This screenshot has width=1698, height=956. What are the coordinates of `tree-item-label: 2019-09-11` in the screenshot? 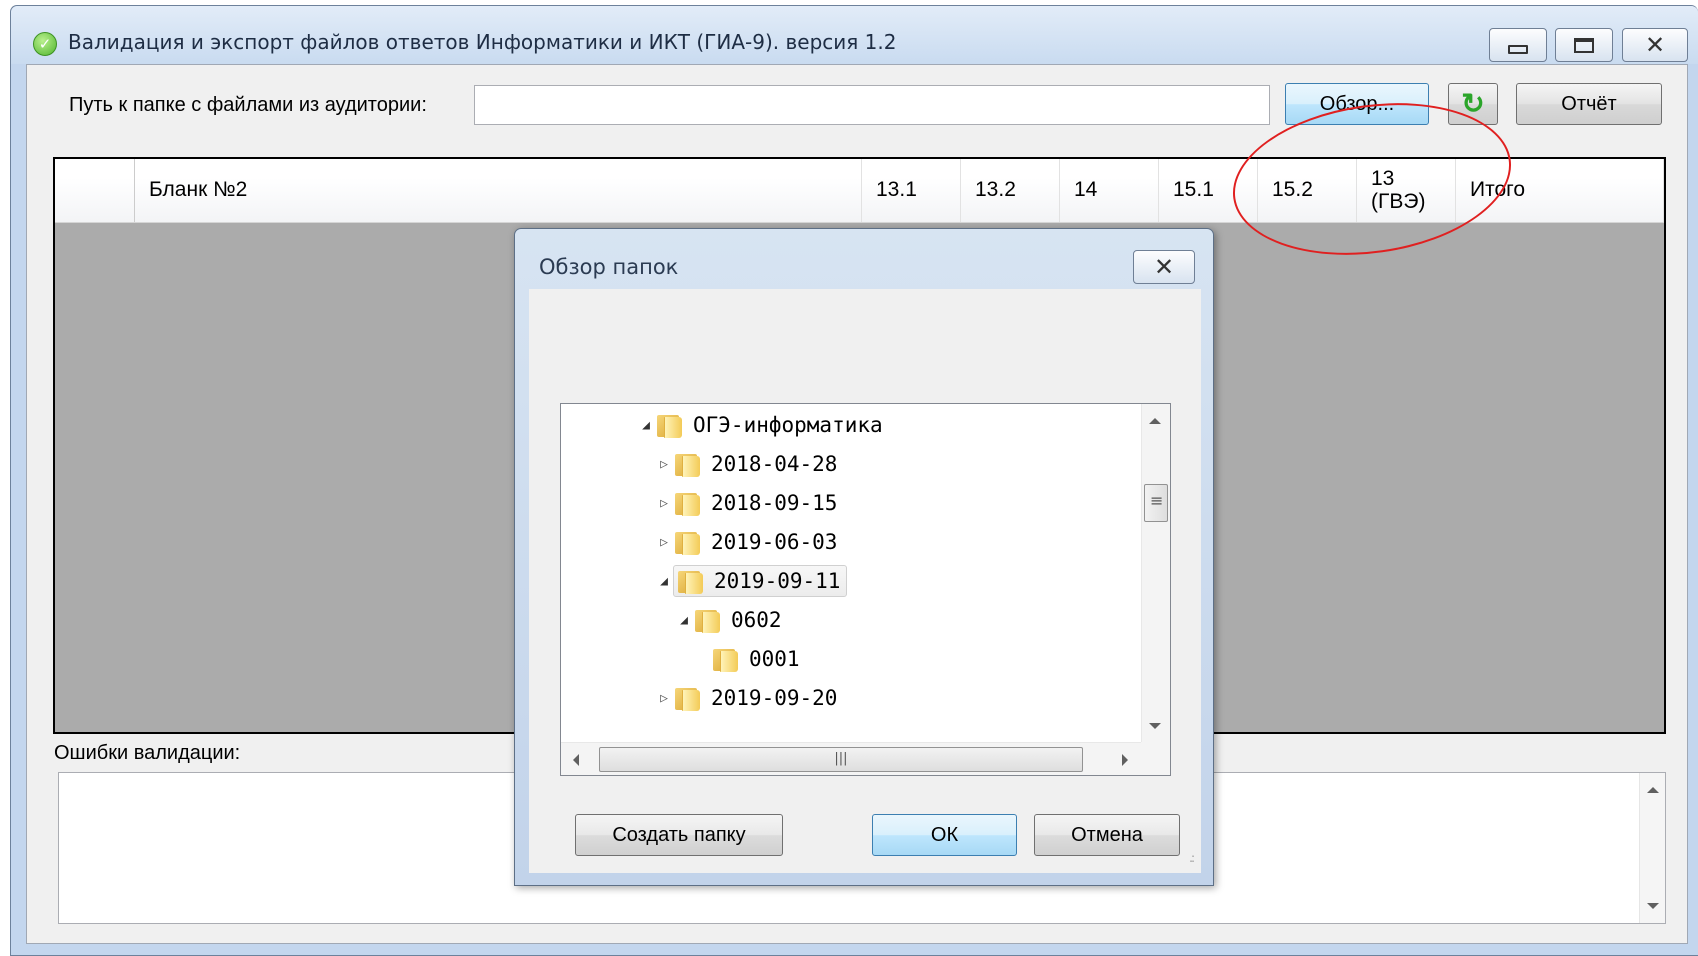 It's located at (777, 581).